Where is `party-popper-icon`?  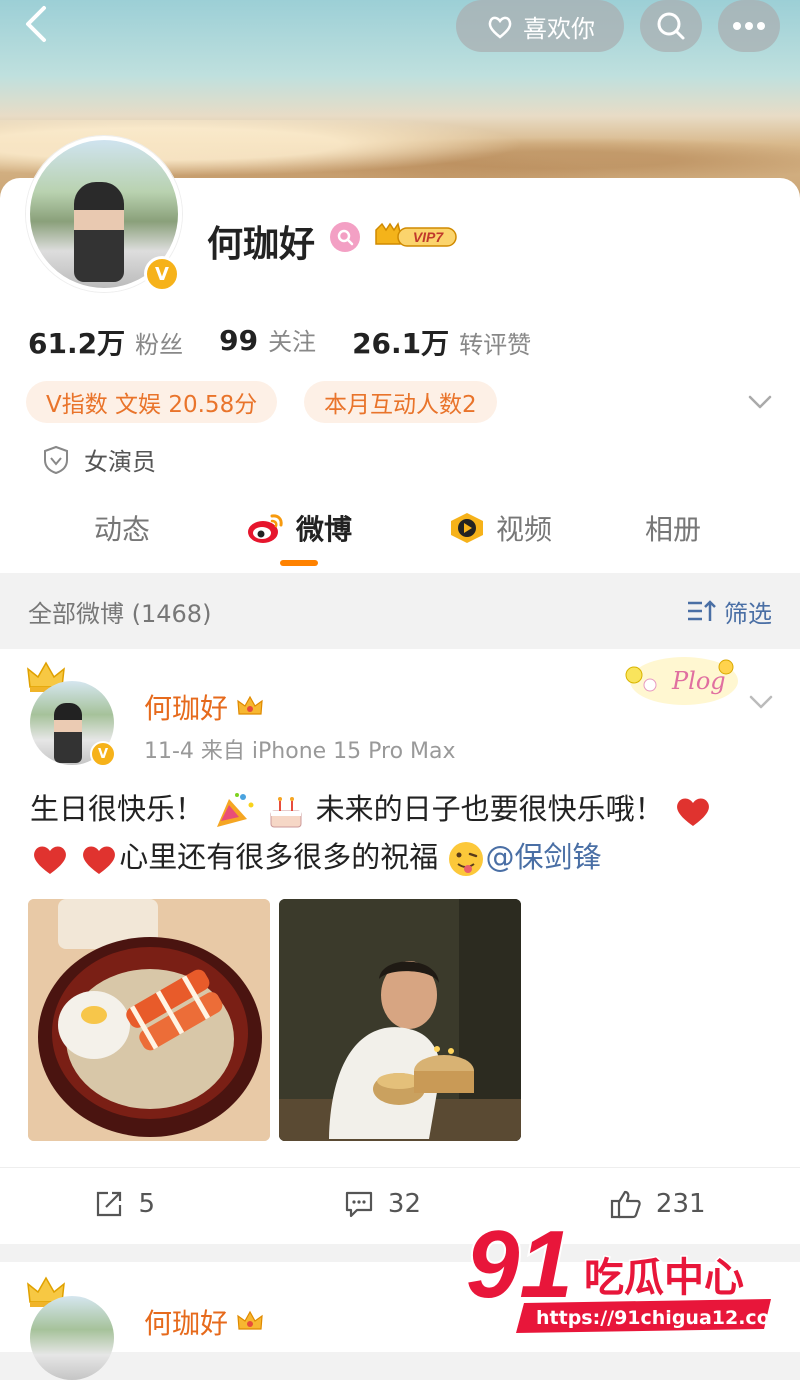 party-popper-icon is located at coordinates (235, 810).